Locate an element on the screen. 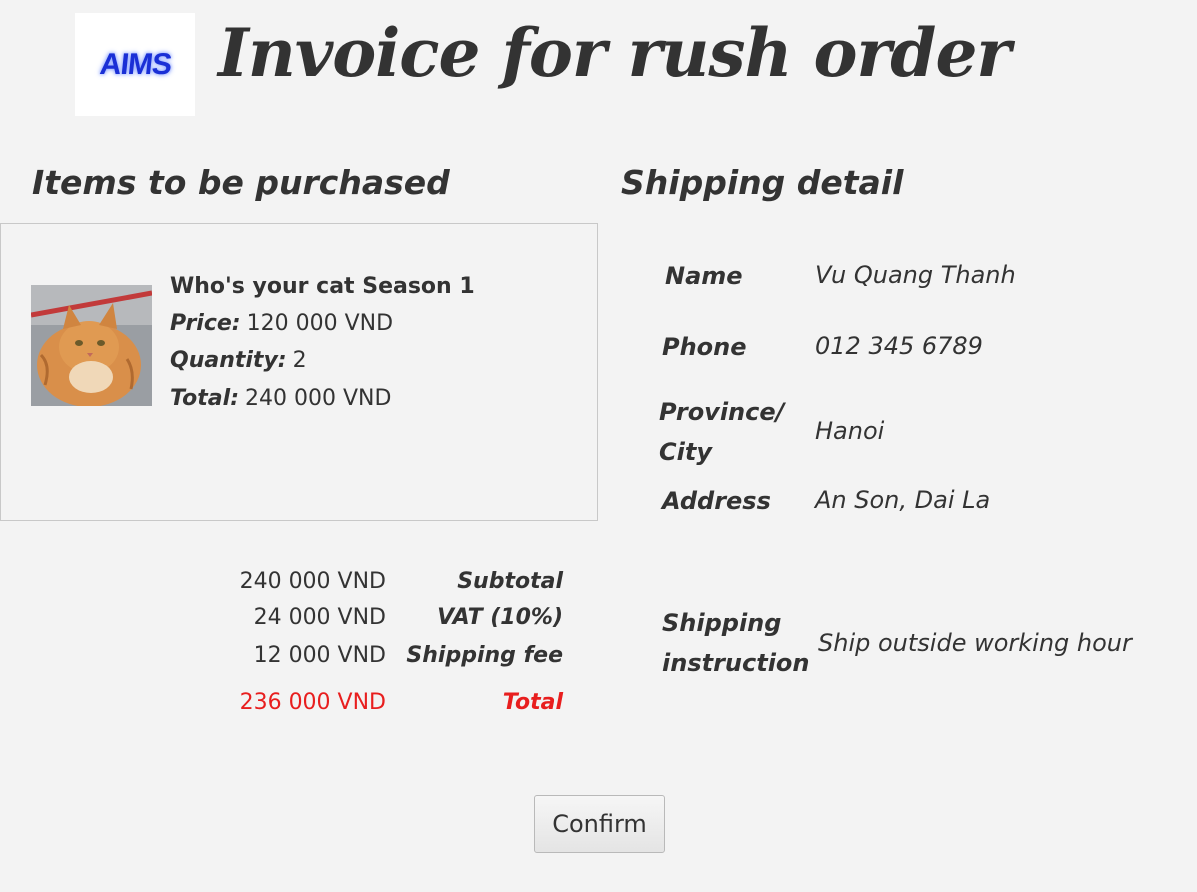 Image resolution: width=1197 pixels, height=892 pixels. item-total-label: Total: is located at coordinates (204, 398).